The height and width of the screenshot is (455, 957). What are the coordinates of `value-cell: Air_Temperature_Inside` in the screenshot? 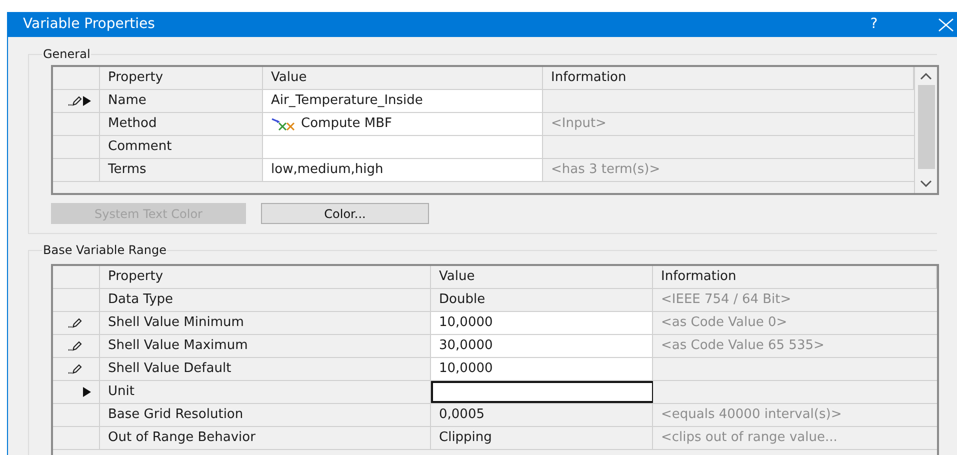 It's located at (403, 101).